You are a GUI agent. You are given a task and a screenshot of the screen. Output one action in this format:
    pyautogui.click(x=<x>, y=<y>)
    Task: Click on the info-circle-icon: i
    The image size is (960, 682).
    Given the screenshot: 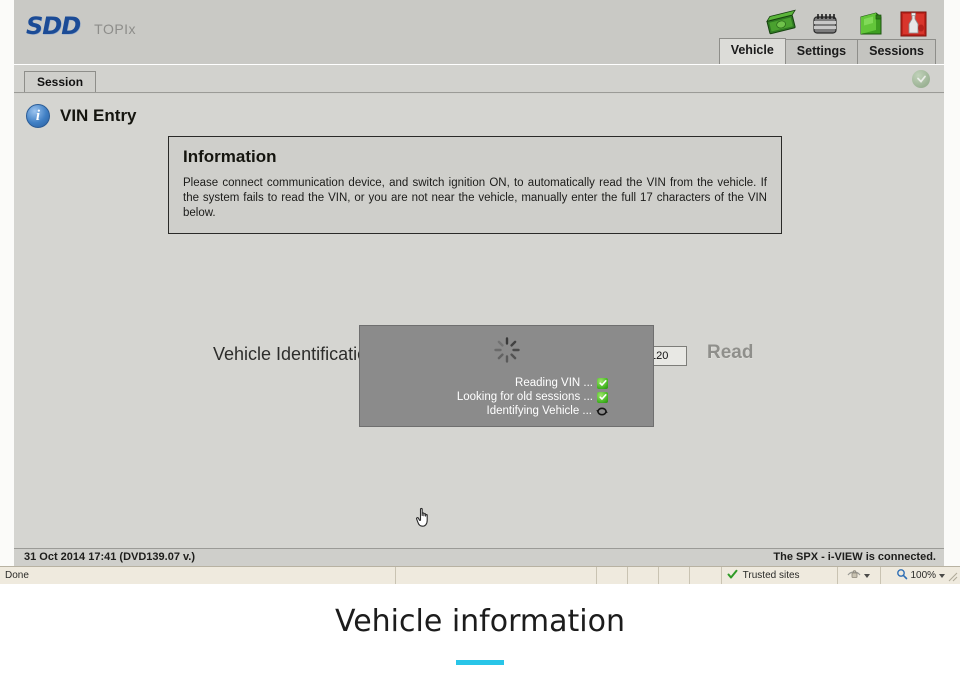 What is the action you would take?
    pyautogui.click(x=38, y=116)
    